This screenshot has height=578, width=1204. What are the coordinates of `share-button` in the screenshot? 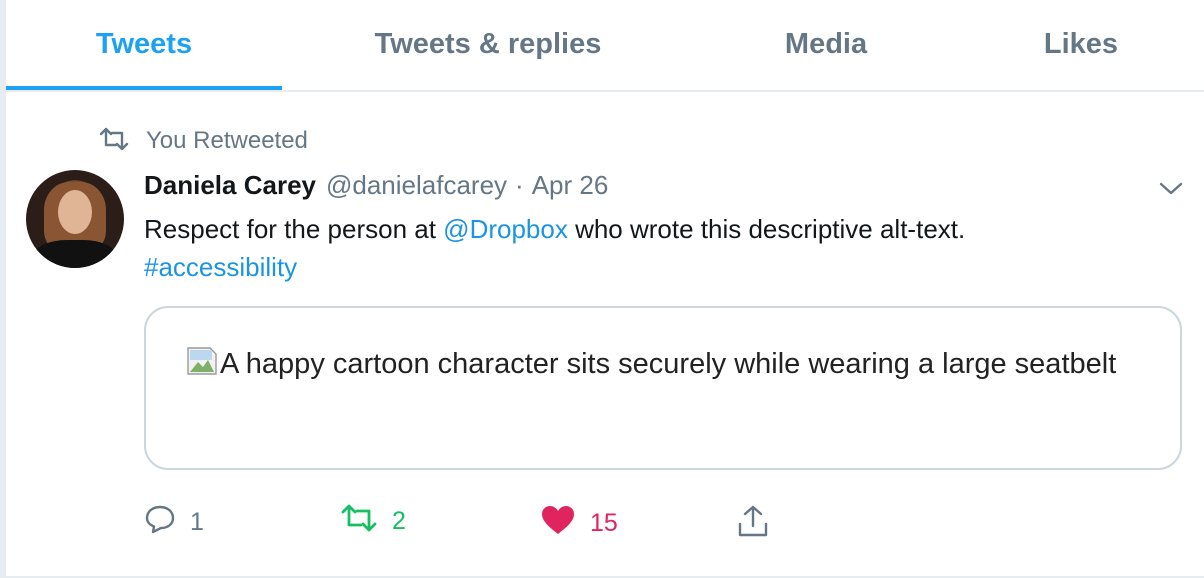 It's located at (753, 524).